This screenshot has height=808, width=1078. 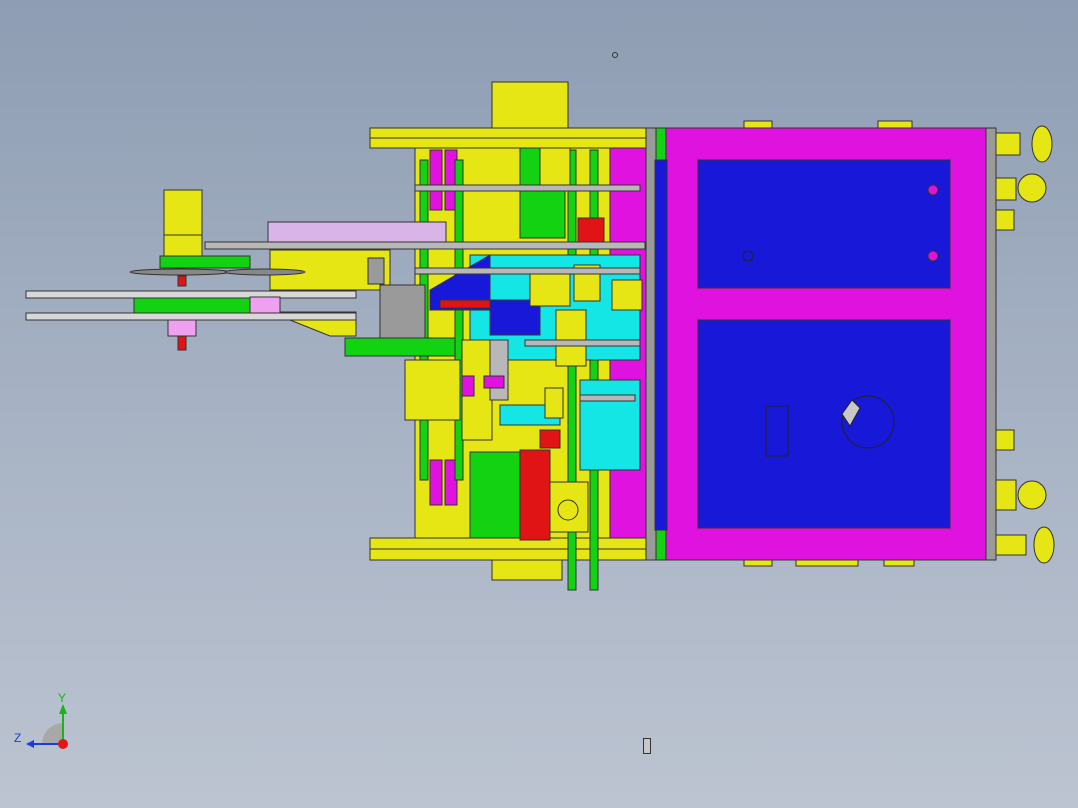 I want to click on gray-cylinder, so click(x=402, y=314).